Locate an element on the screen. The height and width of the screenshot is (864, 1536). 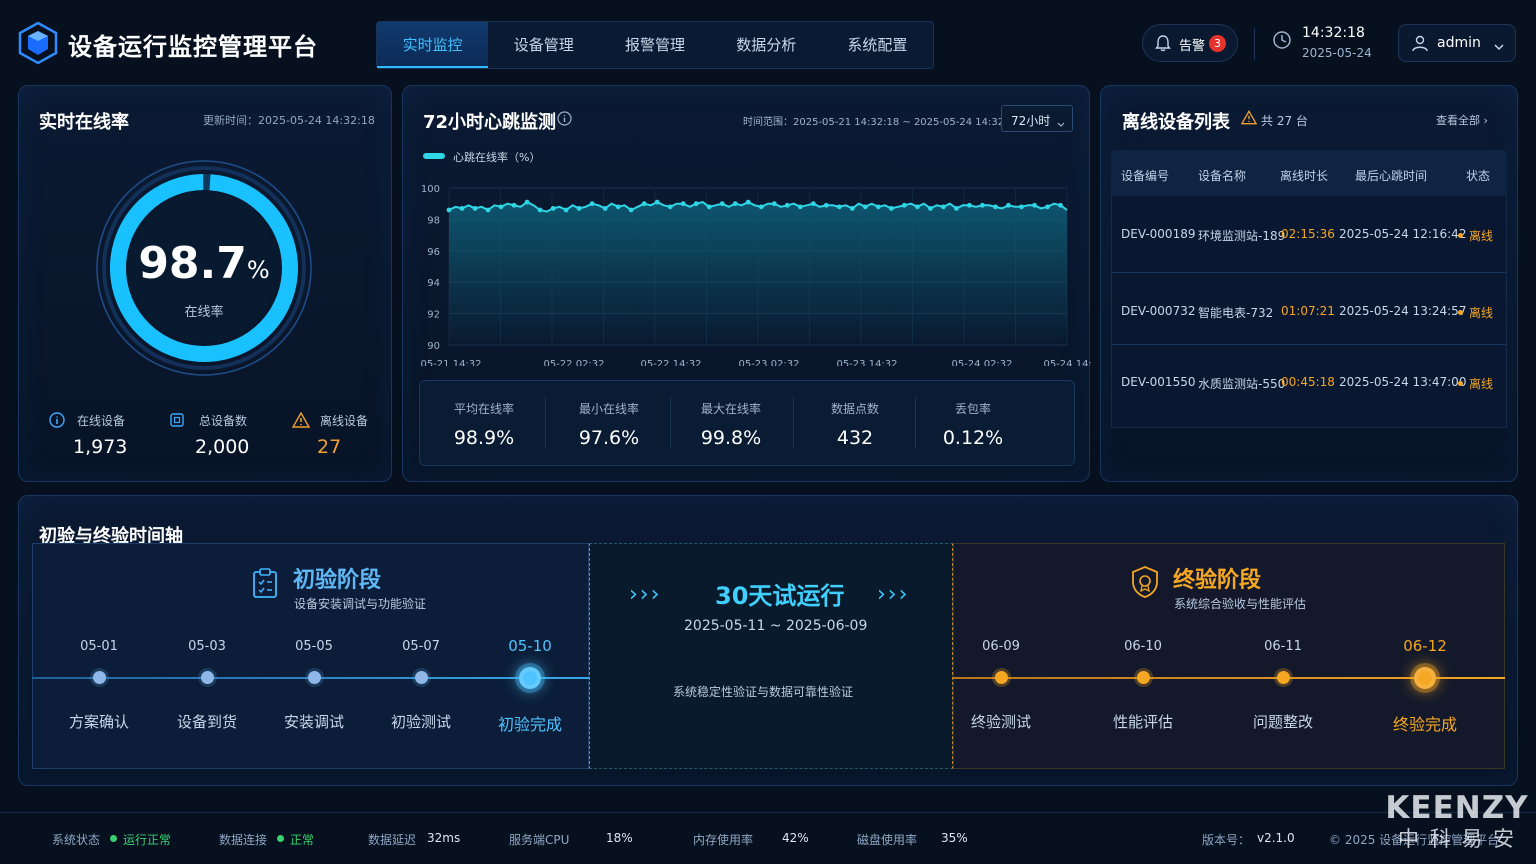
app-logo is located at coordinates (38, 43).